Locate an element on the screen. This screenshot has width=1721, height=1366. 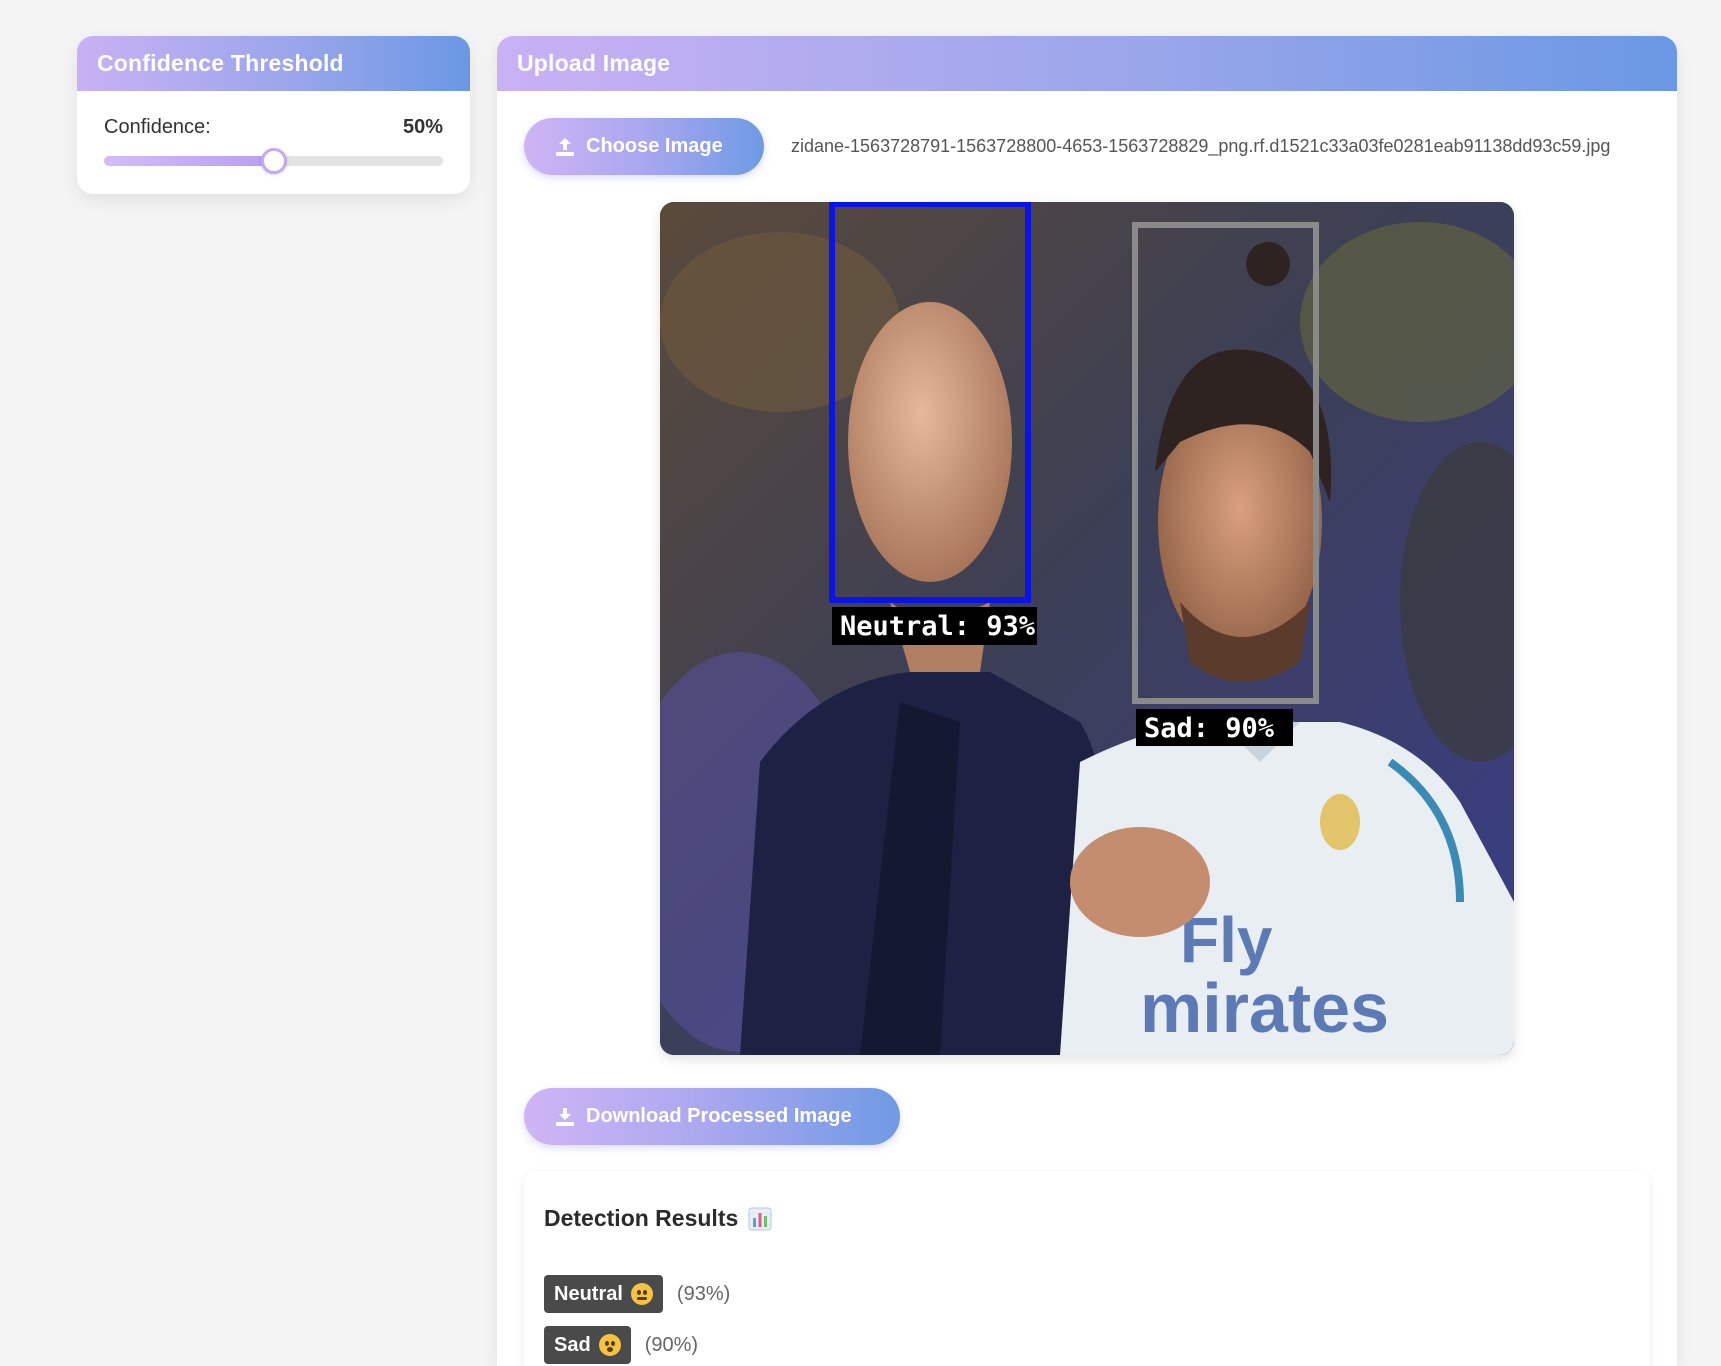
emotion-percent: (93%) is located at coordinates (703, 1293).